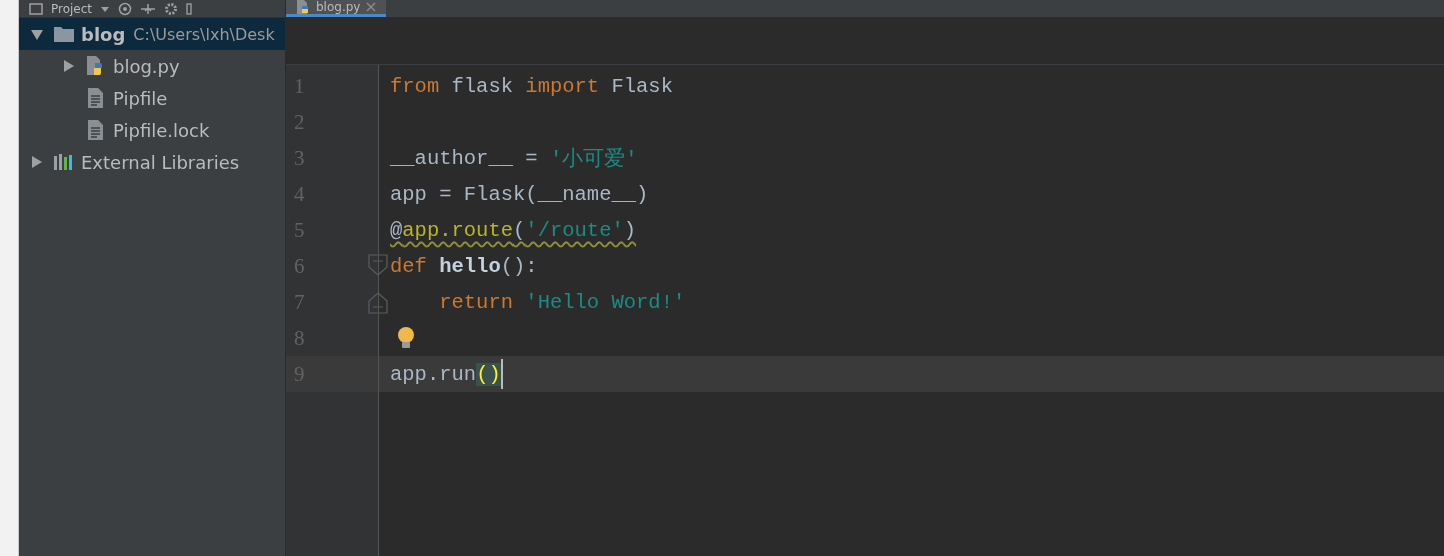 This screenshot has height=556, width=1444. I want to click on library-icon, so click(64, 162).